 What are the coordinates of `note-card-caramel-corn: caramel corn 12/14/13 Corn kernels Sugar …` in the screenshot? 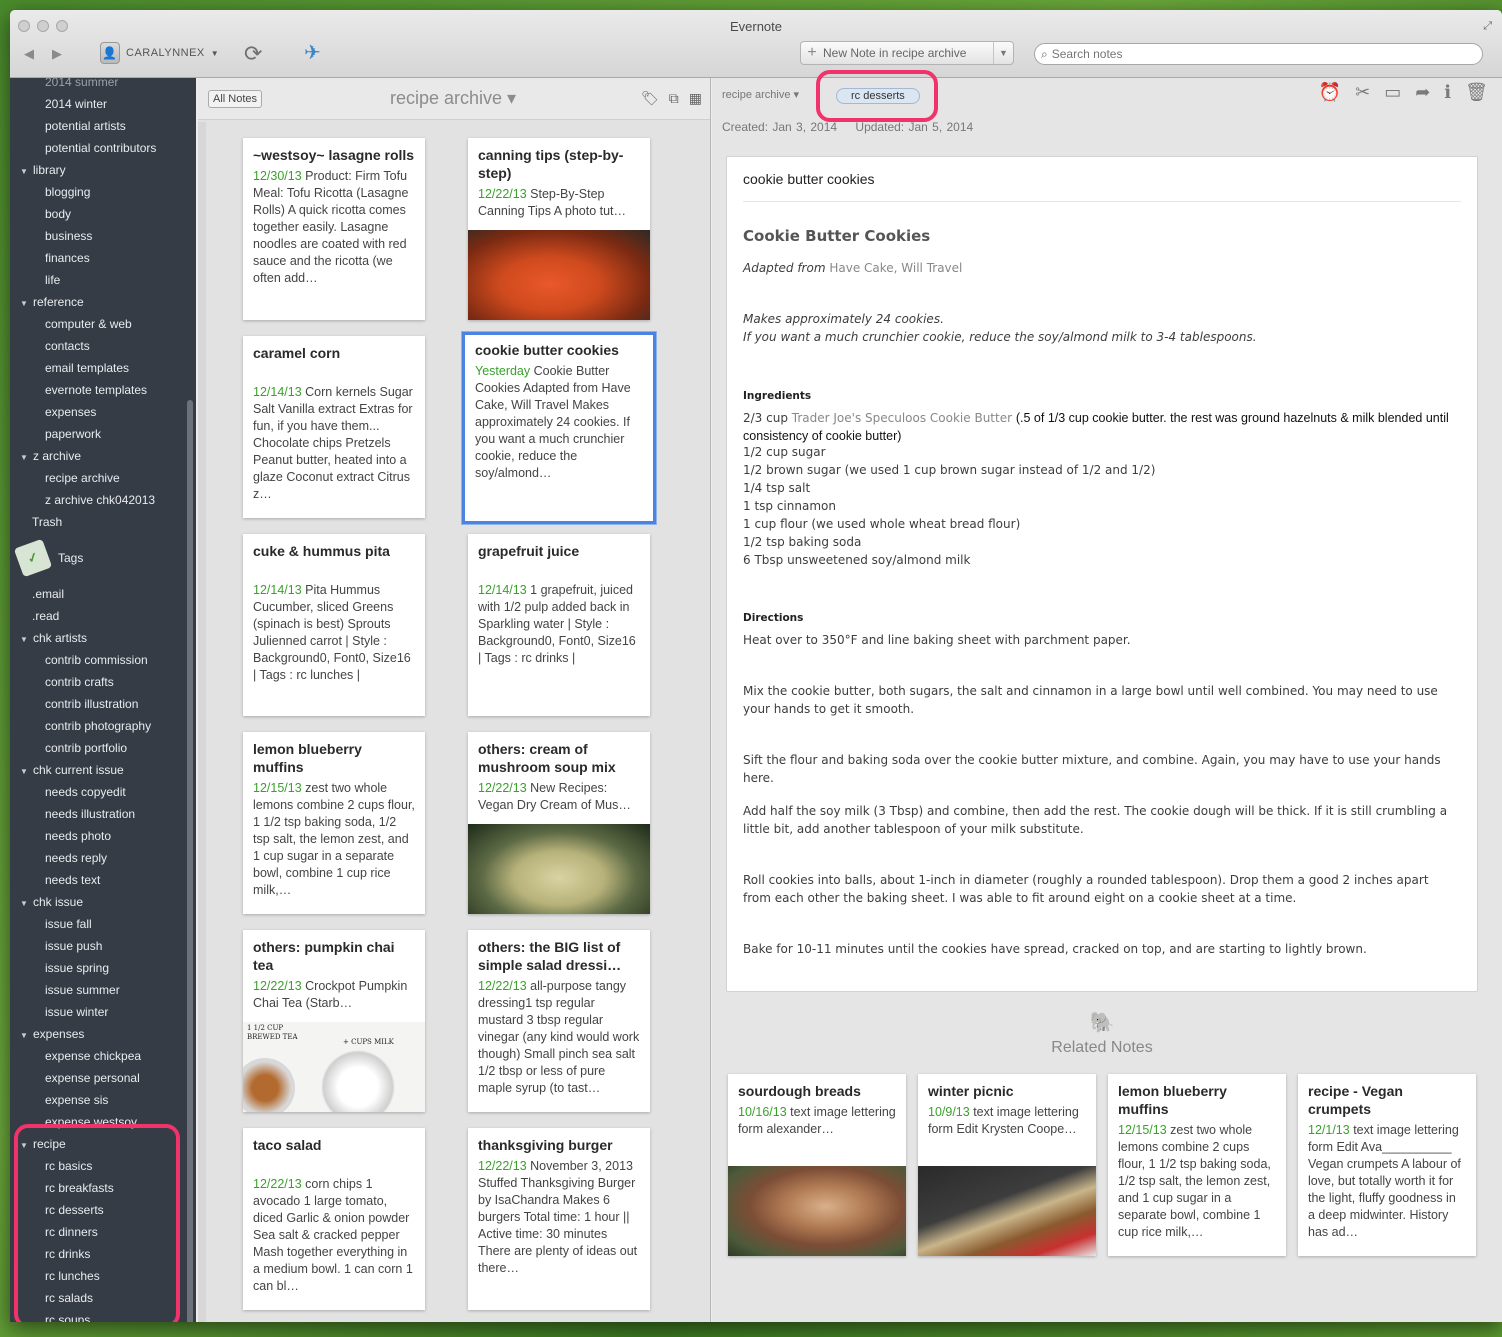 It's located at (334, 427).